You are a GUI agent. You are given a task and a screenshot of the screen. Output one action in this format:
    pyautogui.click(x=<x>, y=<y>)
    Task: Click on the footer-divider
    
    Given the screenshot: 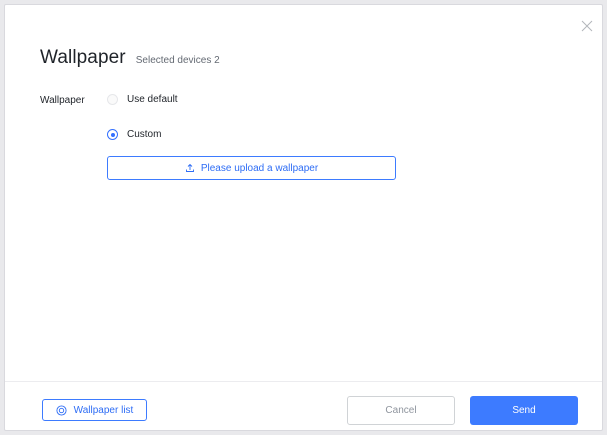 What is the action you would take?
    pyautogui.click(x=303, y=381)
    